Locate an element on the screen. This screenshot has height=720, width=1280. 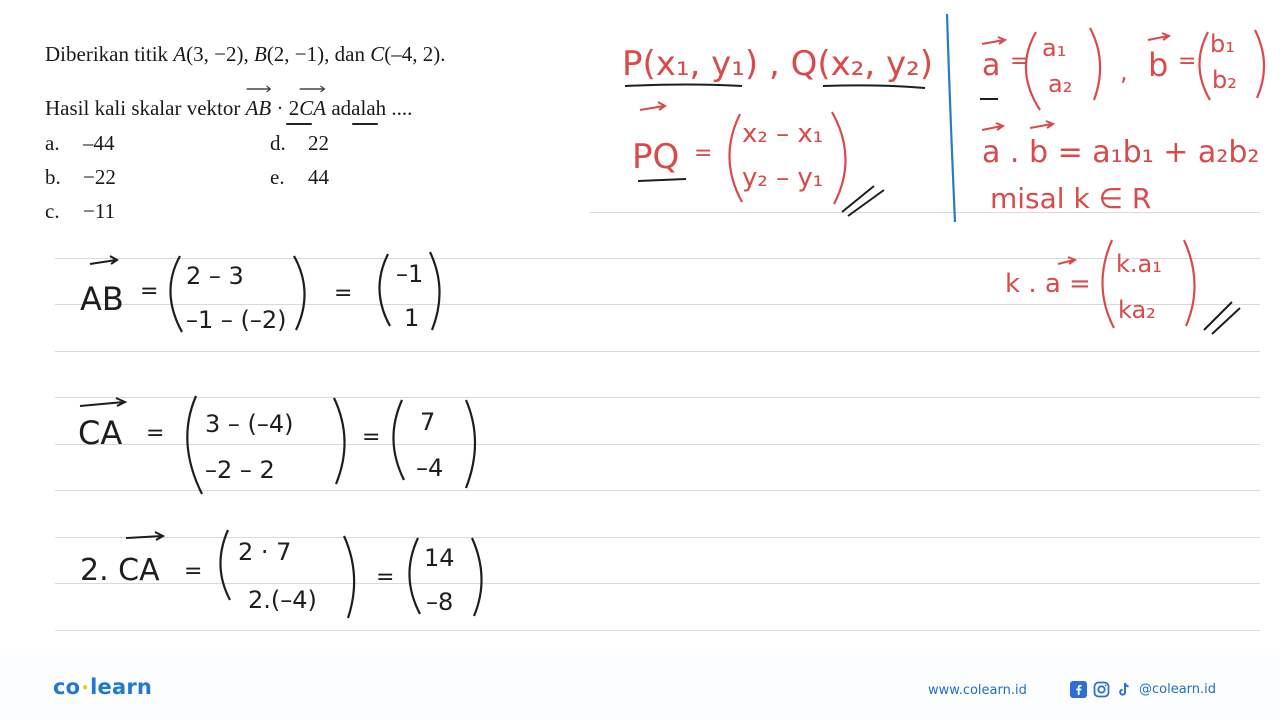
facebook-icon is located at coordinates (1078, 689).